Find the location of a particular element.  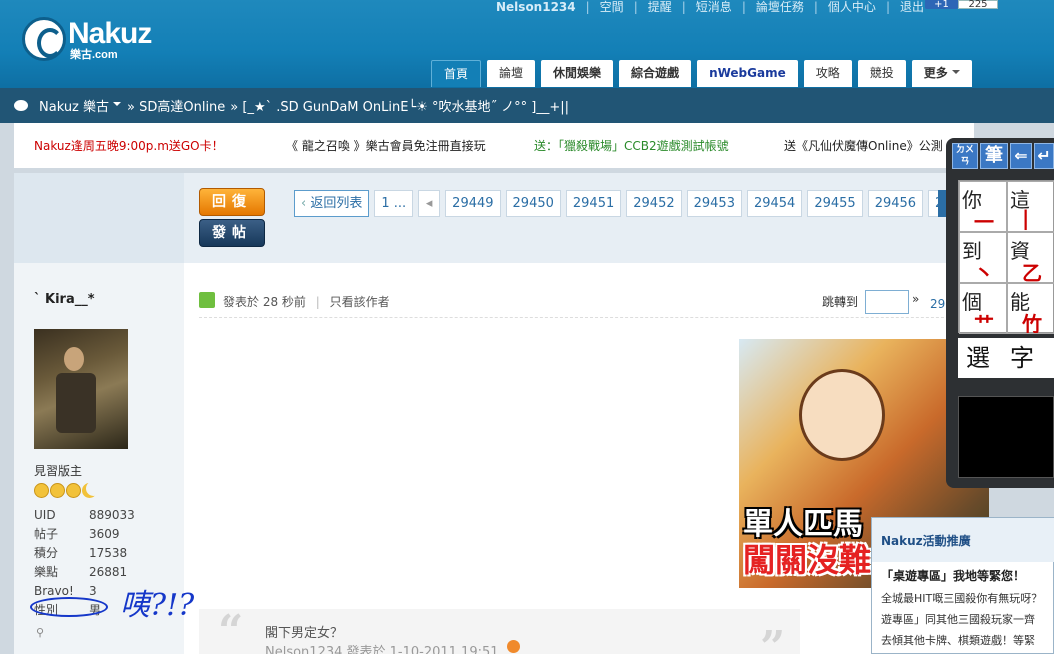

page-link: 29456 is located at coordinates (895, 203).